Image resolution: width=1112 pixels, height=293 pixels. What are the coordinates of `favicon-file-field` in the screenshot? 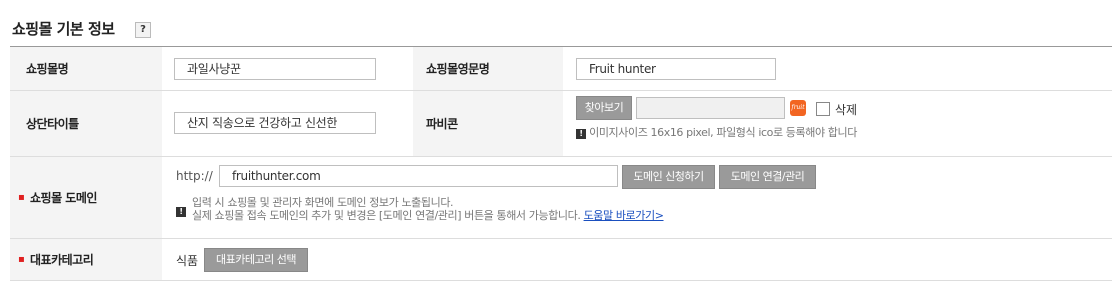 It's located at (710, 108).